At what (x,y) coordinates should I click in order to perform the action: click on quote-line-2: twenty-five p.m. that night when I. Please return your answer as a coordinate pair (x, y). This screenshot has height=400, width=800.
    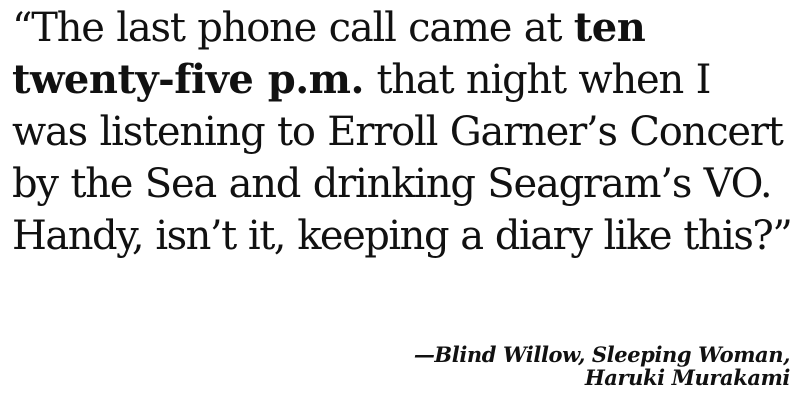
    Looking at the image, I should click on (402, 80).